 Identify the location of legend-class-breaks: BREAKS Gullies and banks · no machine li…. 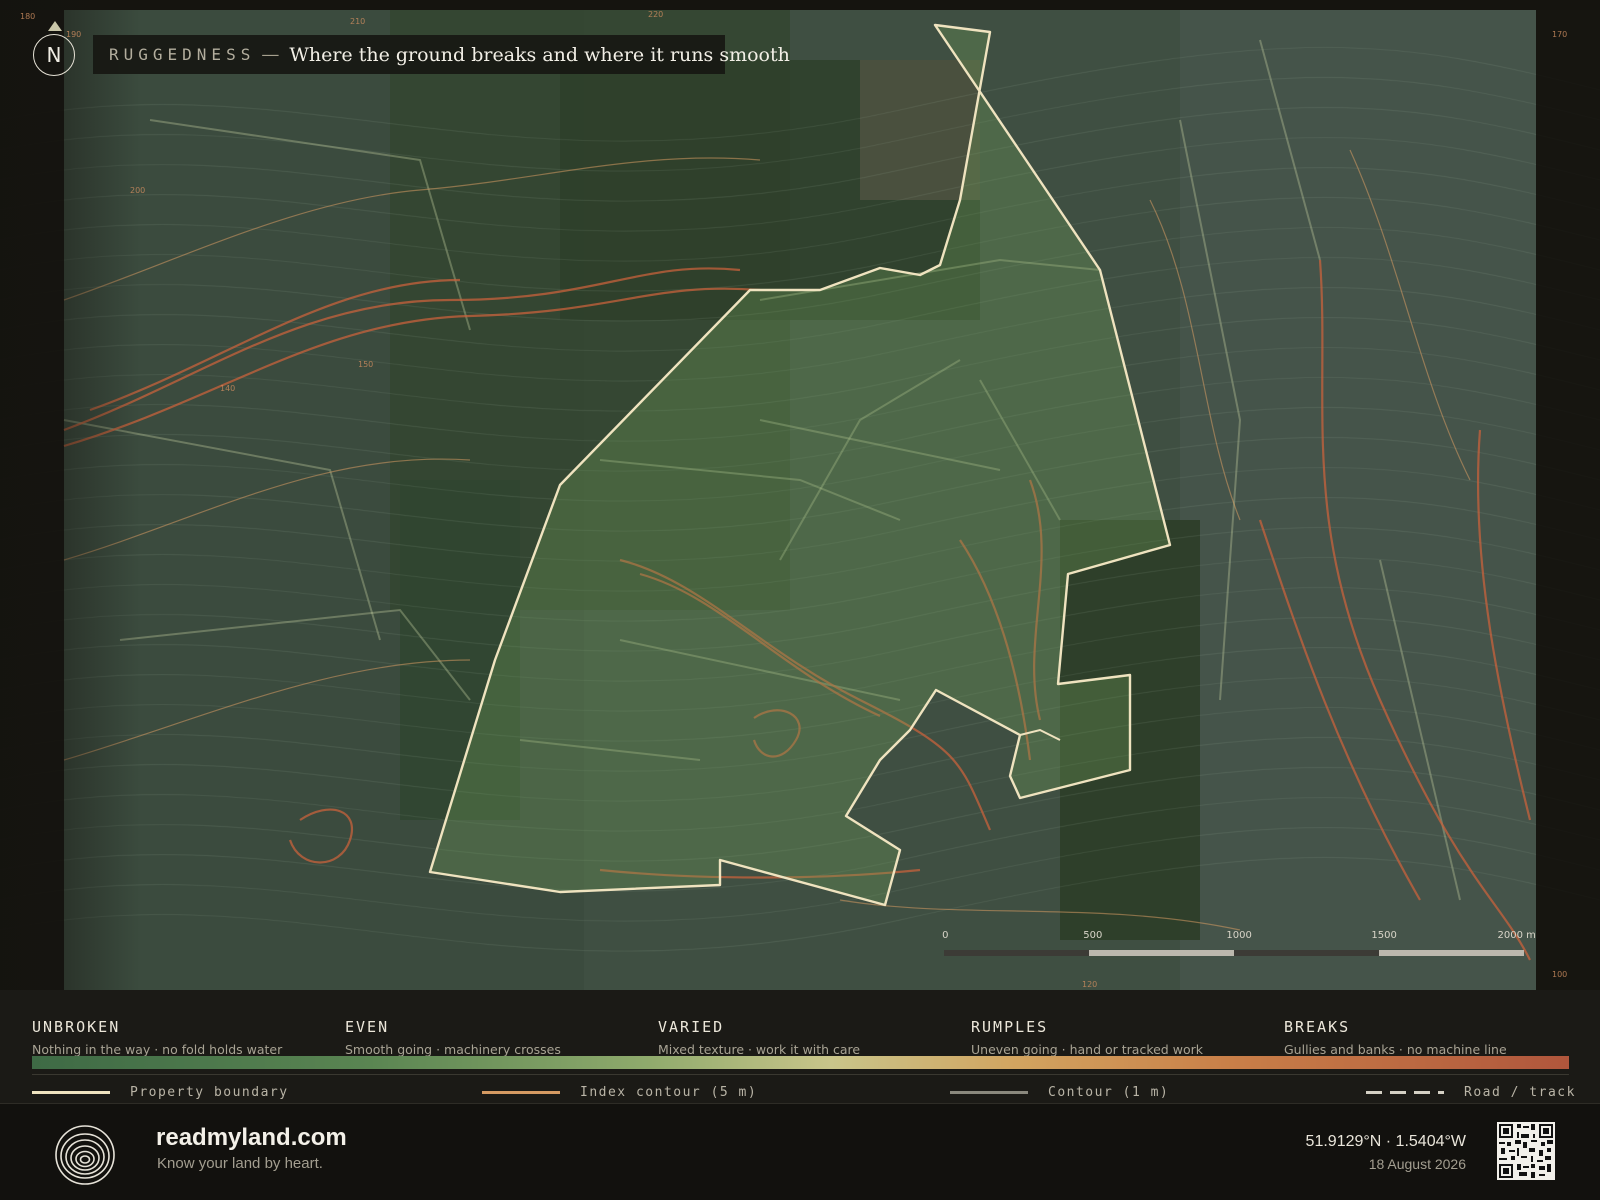
(1434, 1037).